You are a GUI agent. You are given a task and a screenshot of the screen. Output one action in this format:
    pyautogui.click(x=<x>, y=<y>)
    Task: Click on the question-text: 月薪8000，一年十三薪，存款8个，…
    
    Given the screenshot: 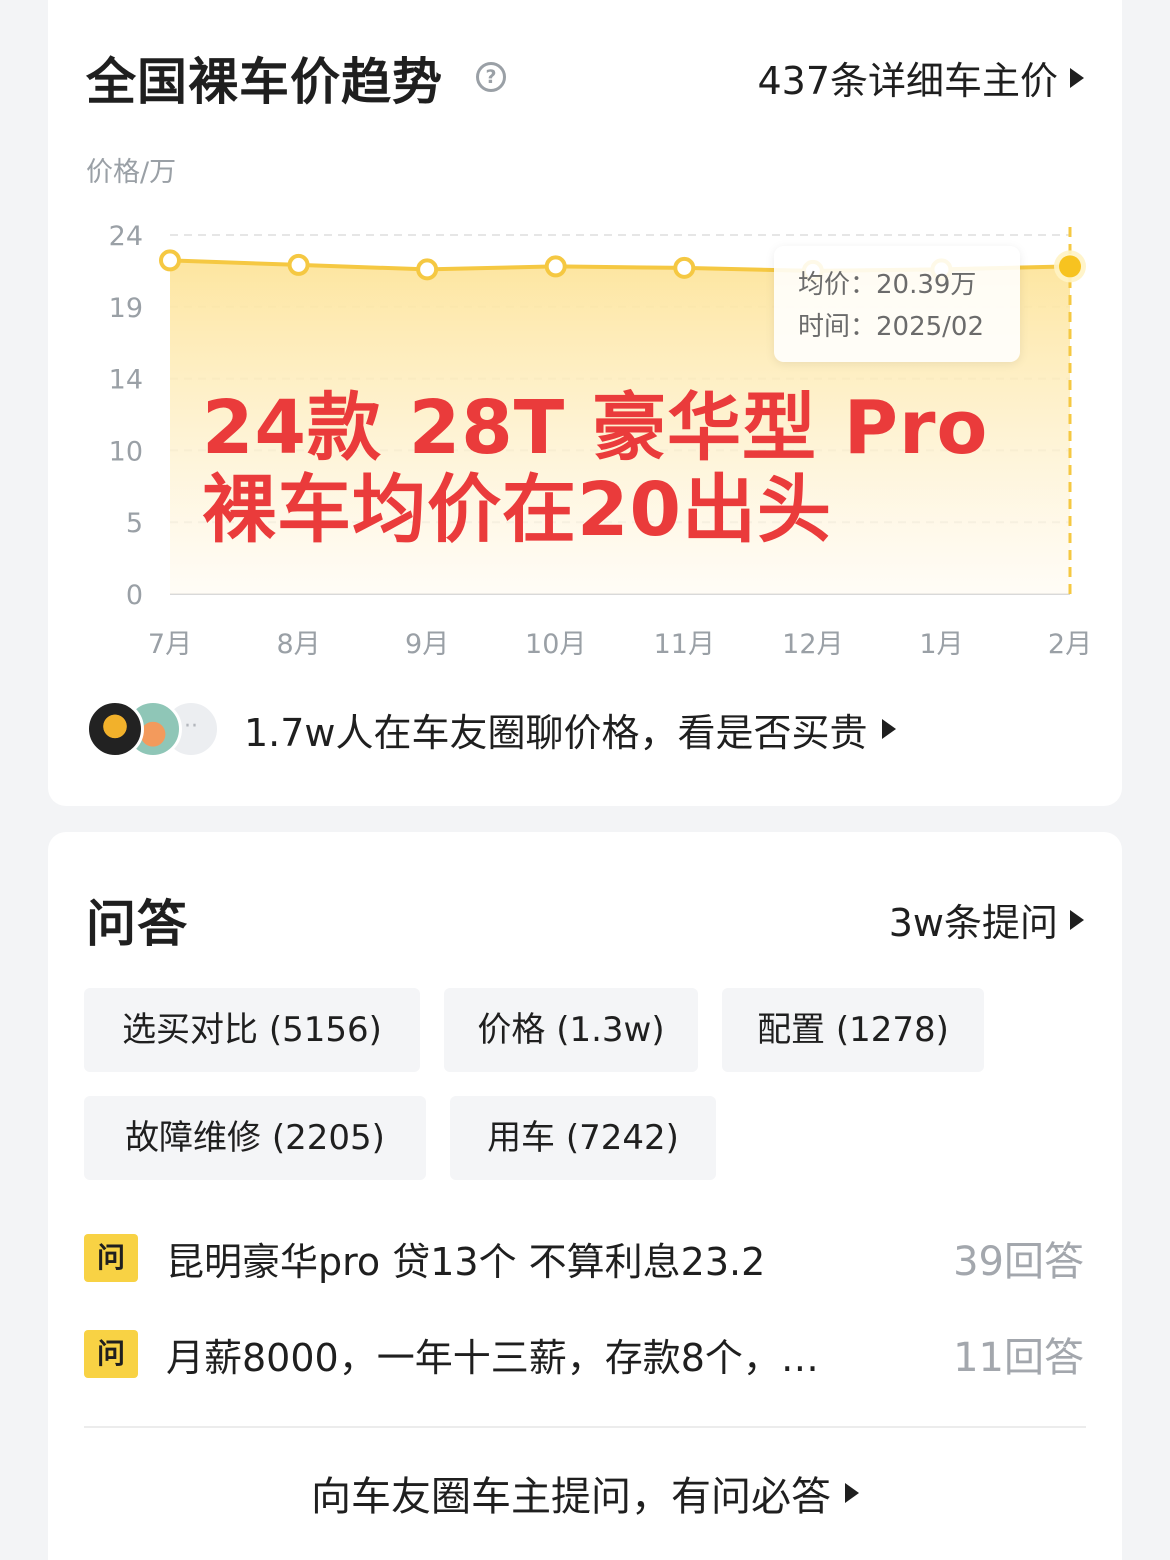 What is the action you would take?
    pyautogui.click(x=492, y=1357)
    